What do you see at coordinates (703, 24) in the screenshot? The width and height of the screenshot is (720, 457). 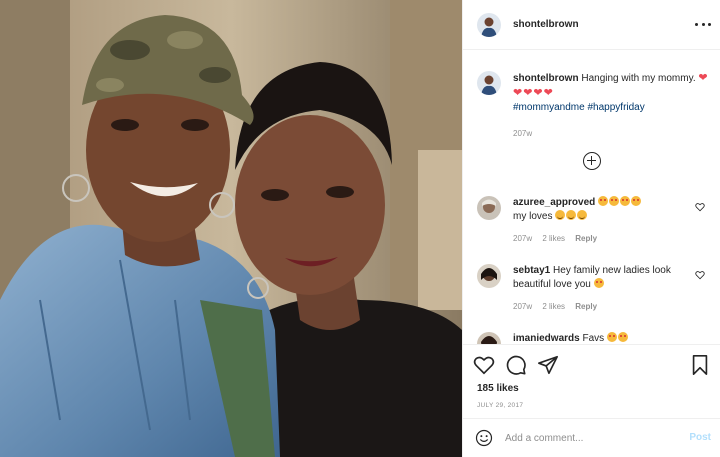 I see `more-options-icon` at bounding box center [703, 24].